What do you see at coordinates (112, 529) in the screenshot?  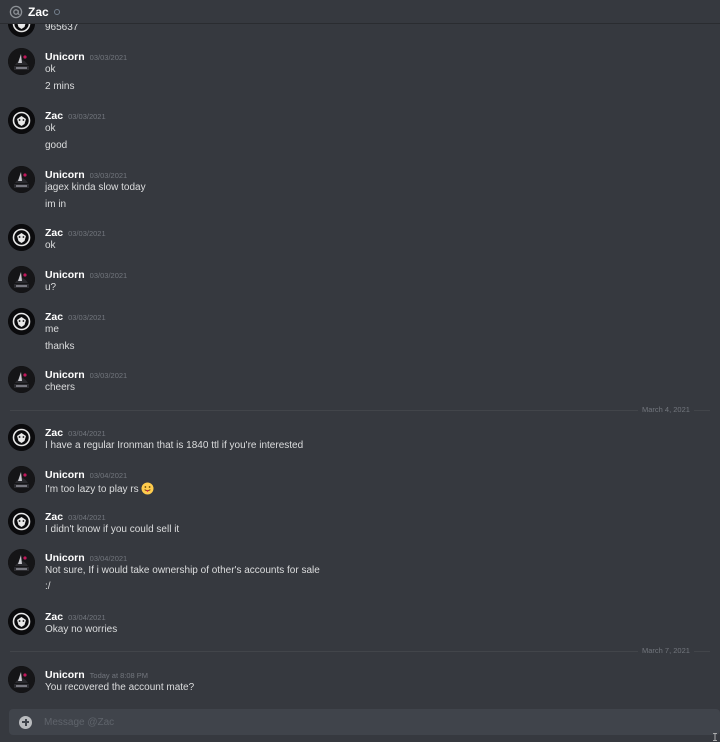 I see `message-text: I didn't know if you could sell it` at bounding box center [112, 529].